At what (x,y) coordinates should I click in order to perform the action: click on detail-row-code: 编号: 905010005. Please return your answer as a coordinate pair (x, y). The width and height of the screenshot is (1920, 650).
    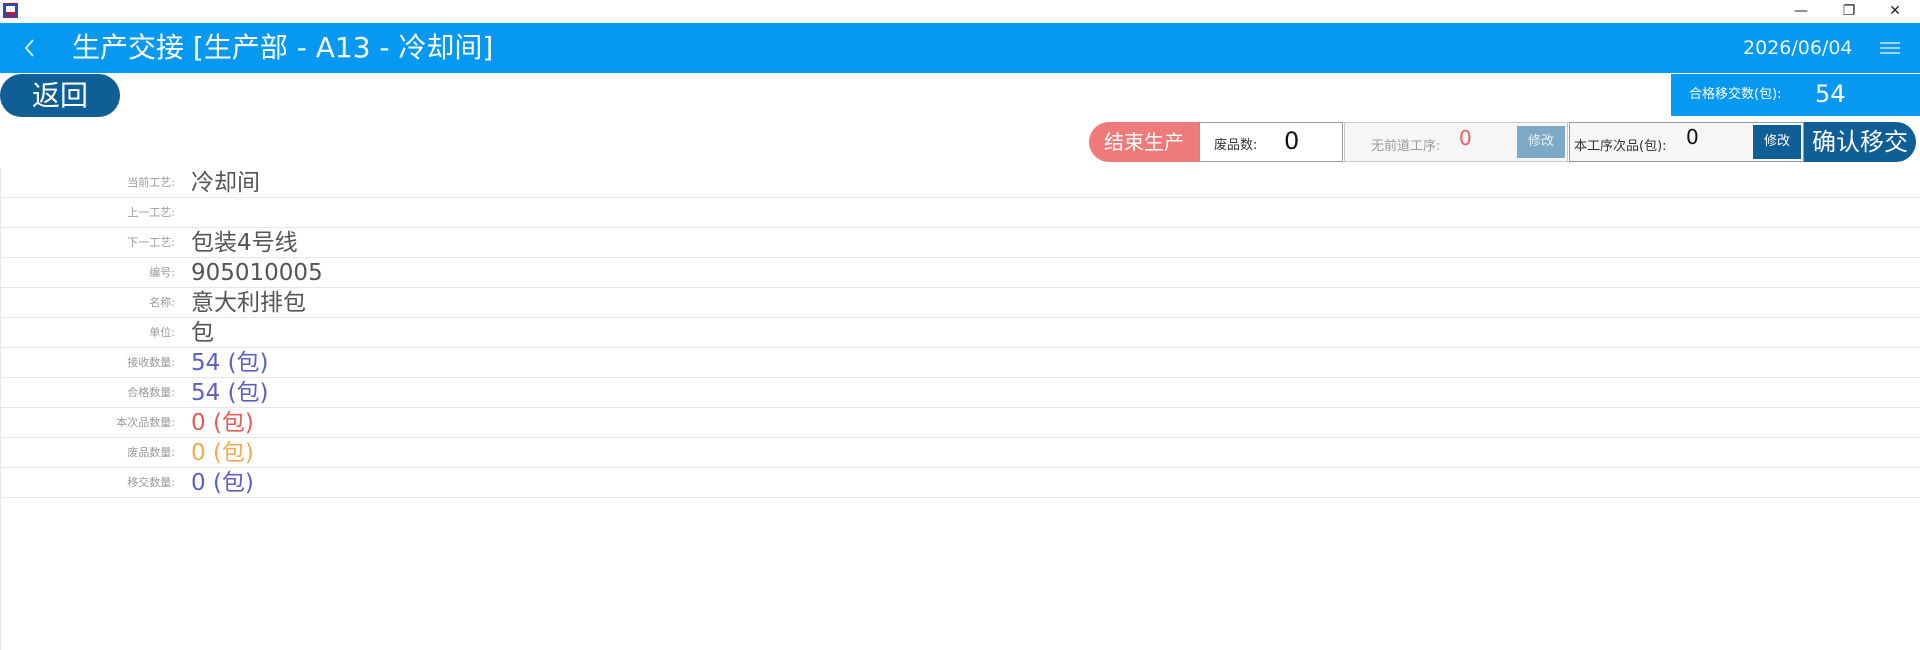
    Looking at the image, I should click on (960, 273).